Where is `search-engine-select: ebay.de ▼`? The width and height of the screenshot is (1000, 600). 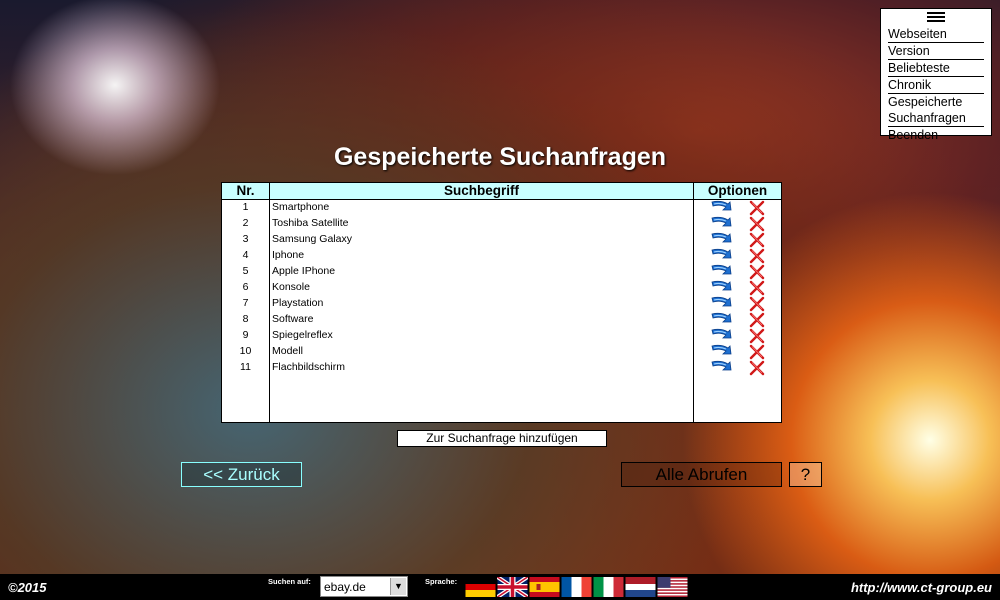 search-engine-select: ebay.de ▼ is located at coordinates (364, 586).